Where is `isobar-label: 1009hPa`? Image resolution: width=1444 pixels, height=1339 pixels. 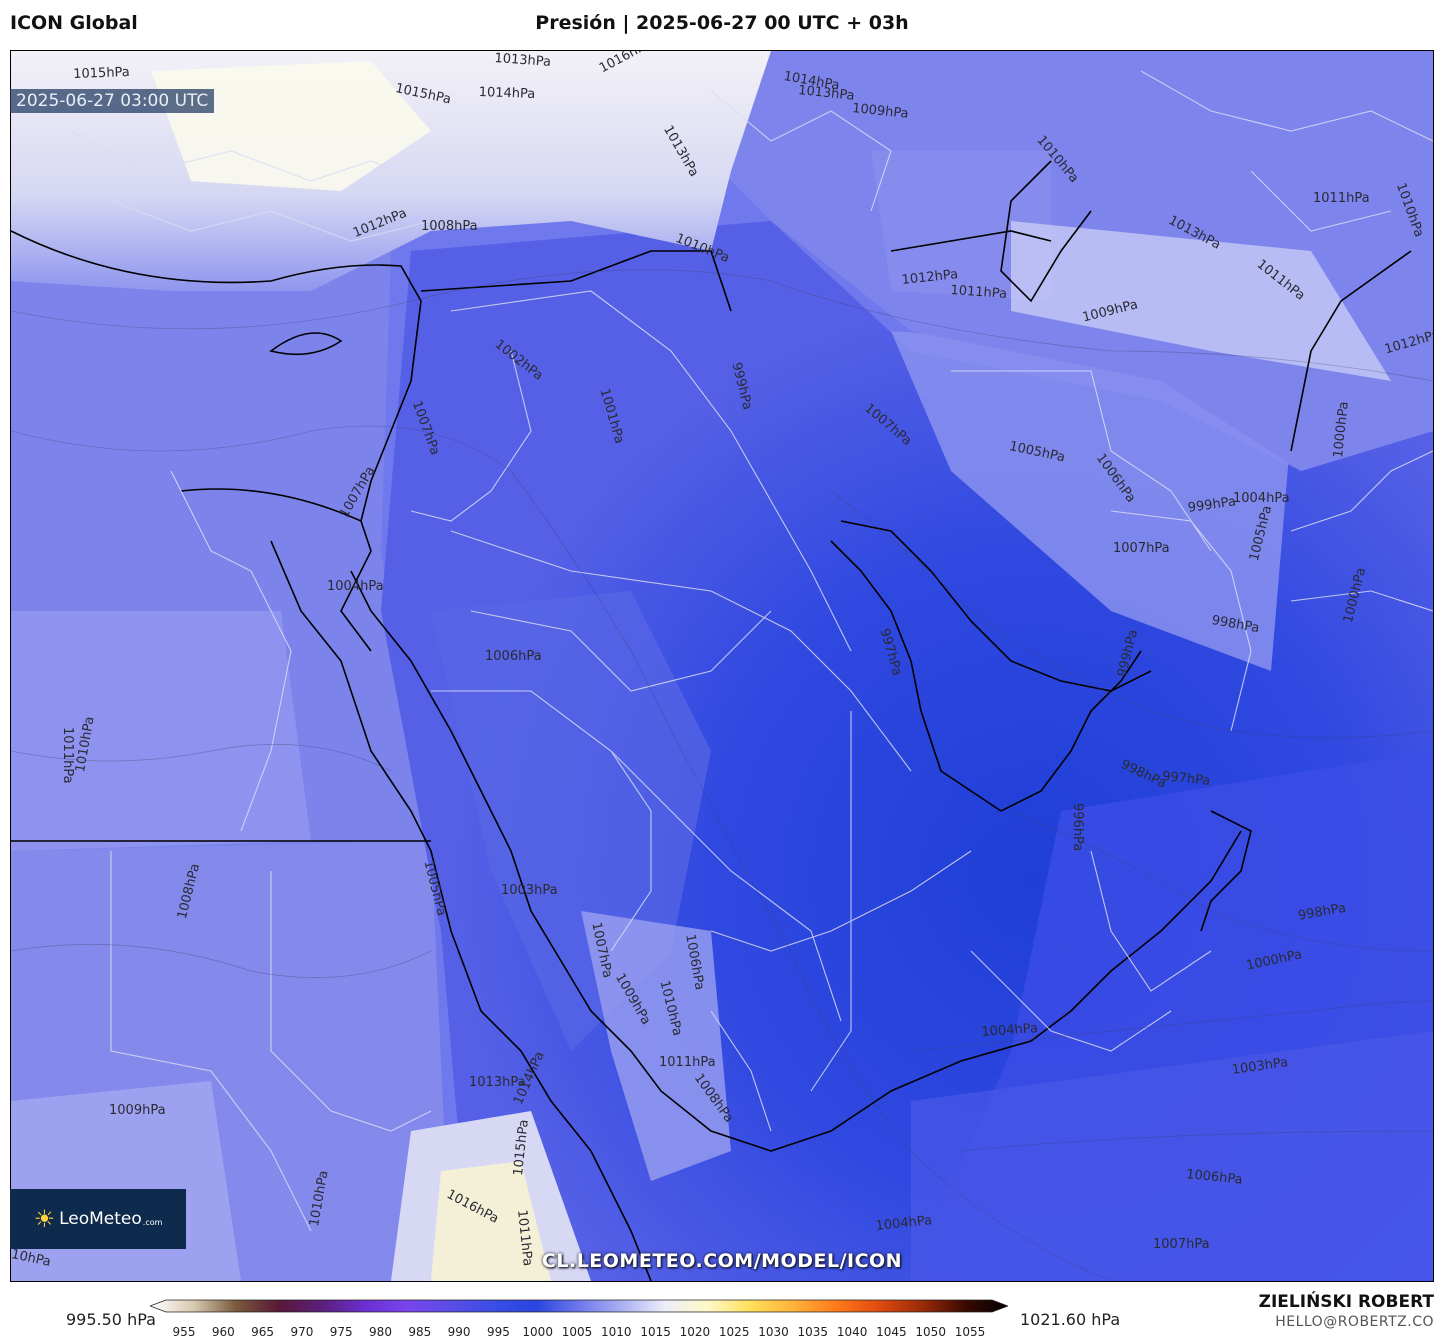
isobar-label: 1009hPa is located at coordinates (137, 1110).